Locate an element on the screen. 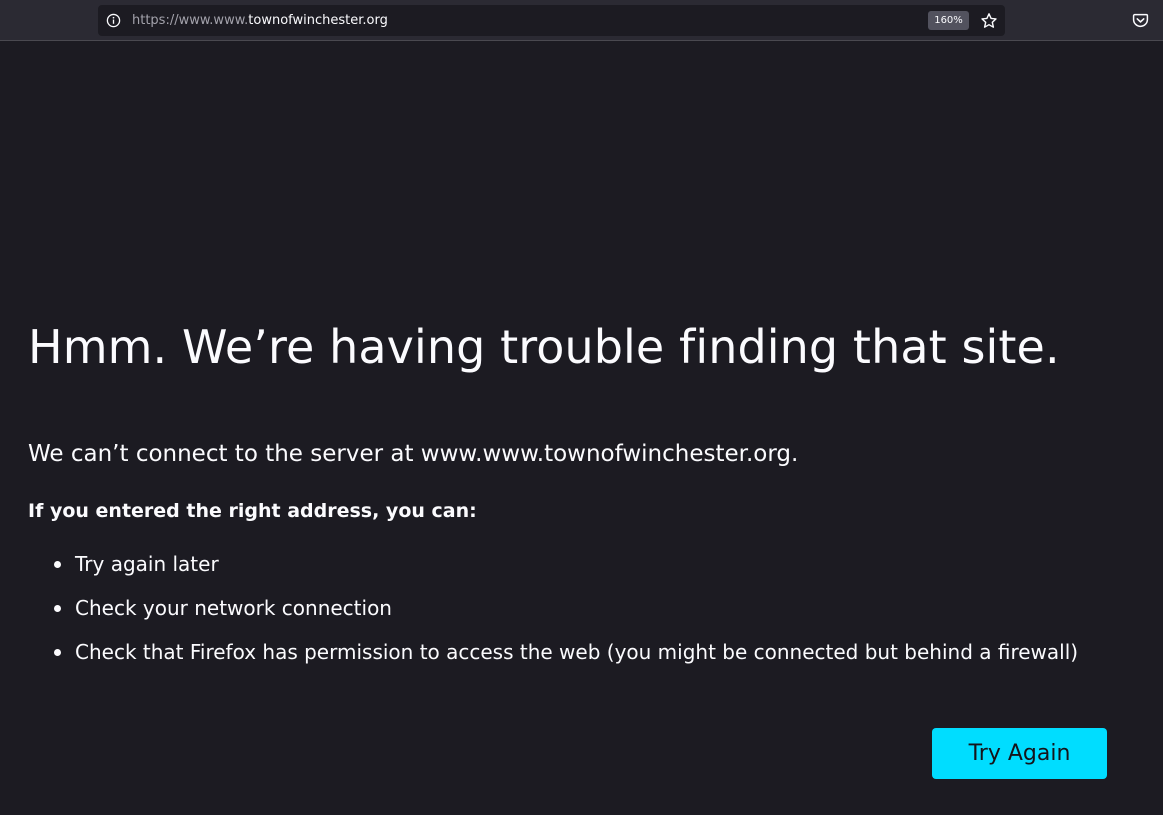 The width and height of the screenshot is (1163, 815). suggestion-item: Check your network connection is located at coordinates (596, 608).